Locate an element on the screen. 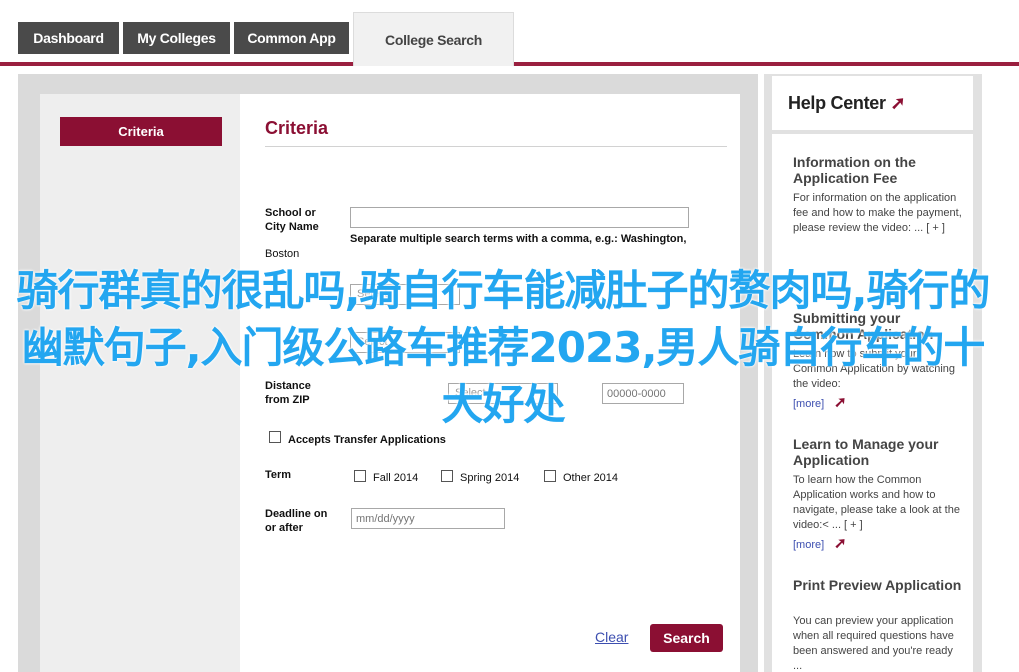  tab-dashboard: Dashboard is located at coordinates (68, 38).